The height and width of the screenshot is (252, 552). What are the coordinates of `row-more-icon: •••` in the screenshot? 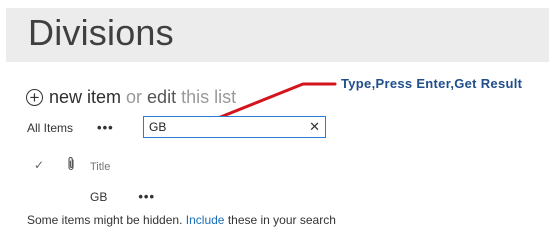 It's located at (146, 196).